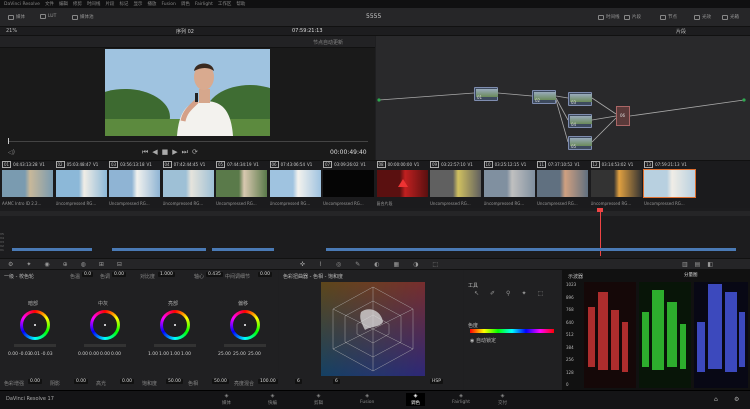  I want to click on warper-mode-dropdown: HSP, so click(436, 381).